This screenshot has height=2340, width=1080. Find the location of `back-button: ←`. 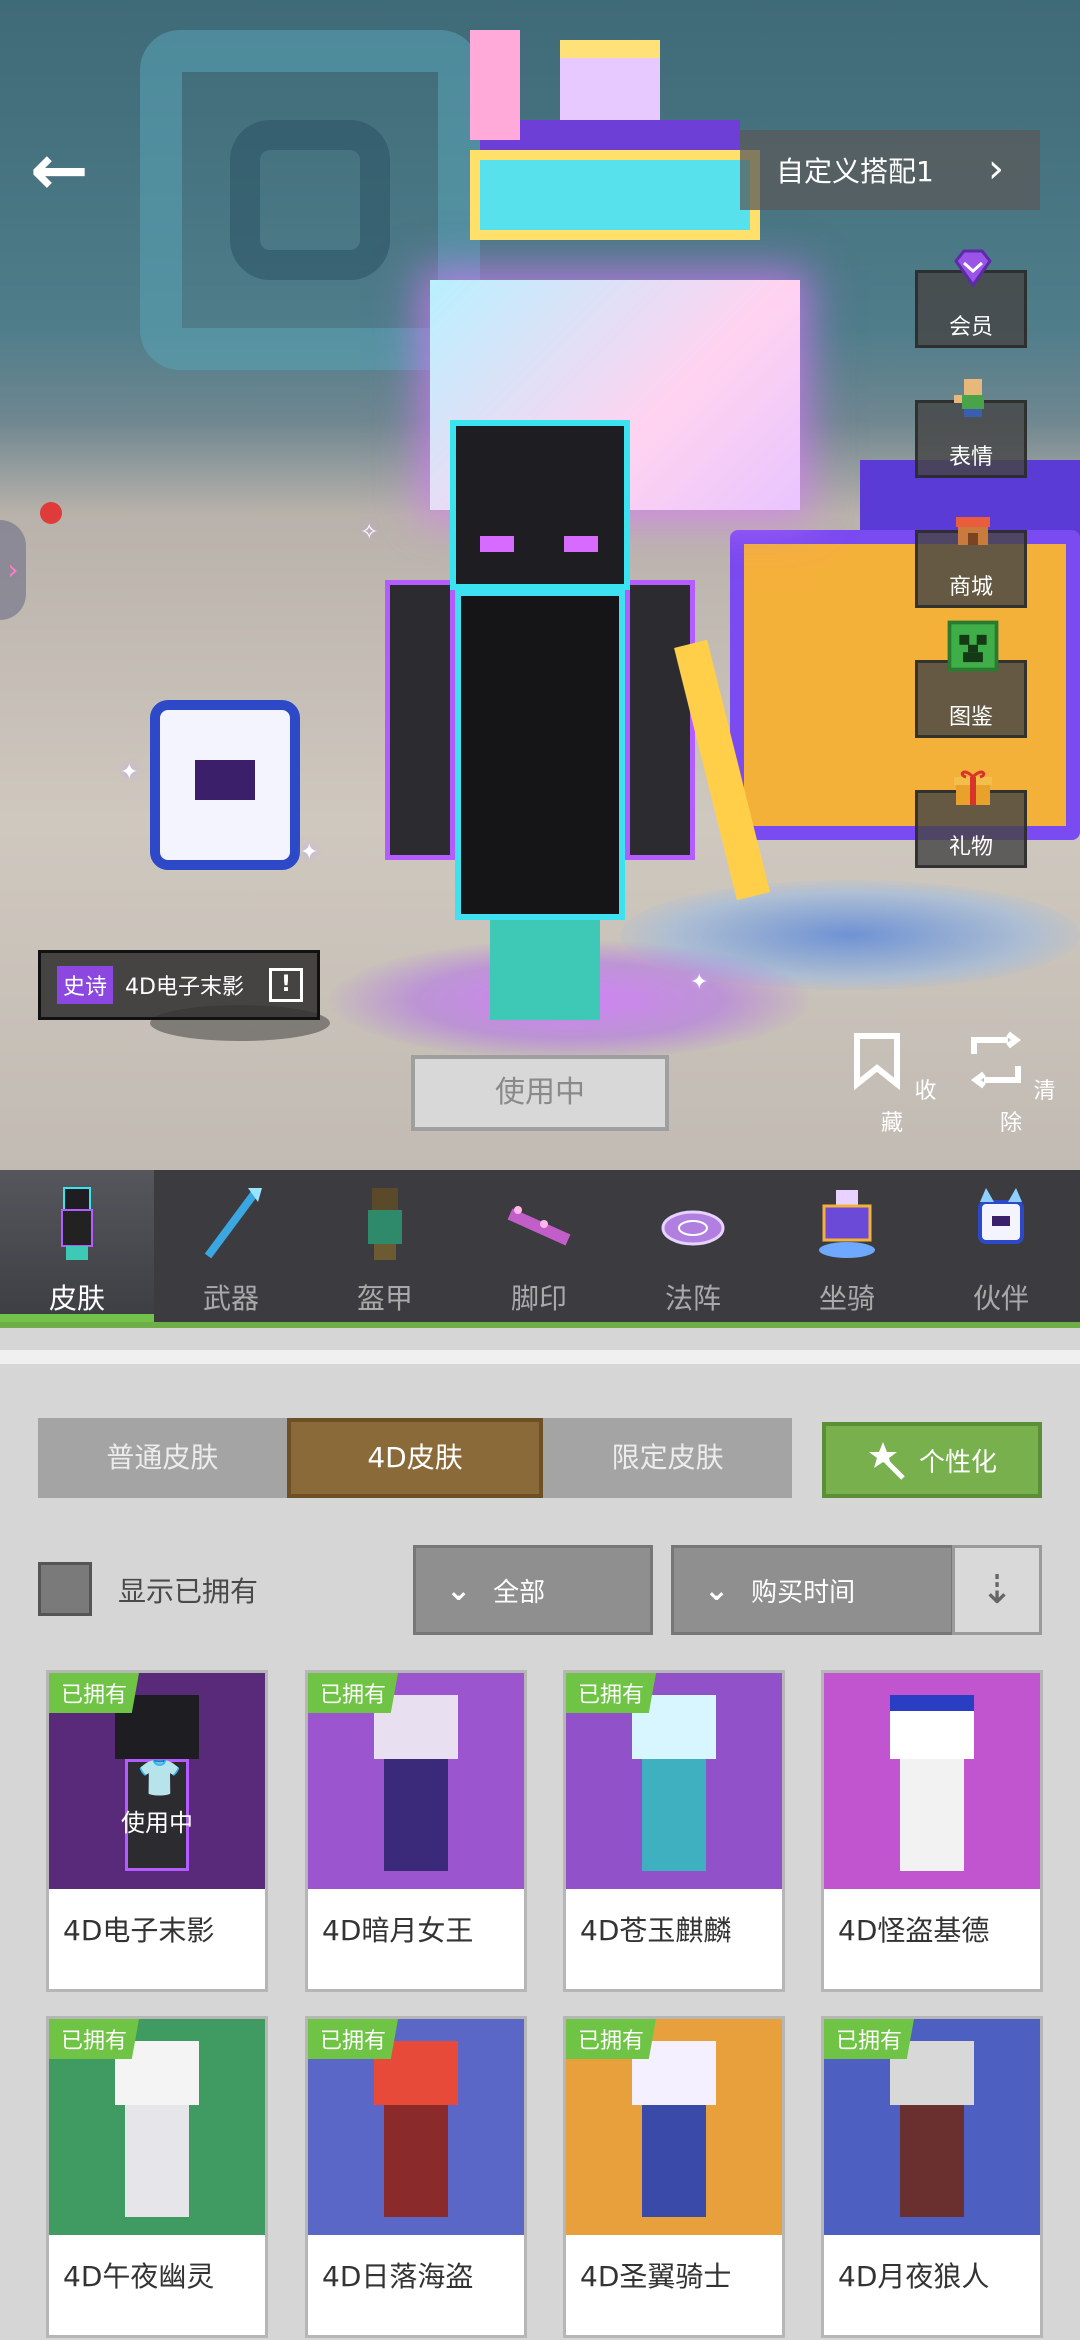

back-button: ← is located at coordinates (70, 170).